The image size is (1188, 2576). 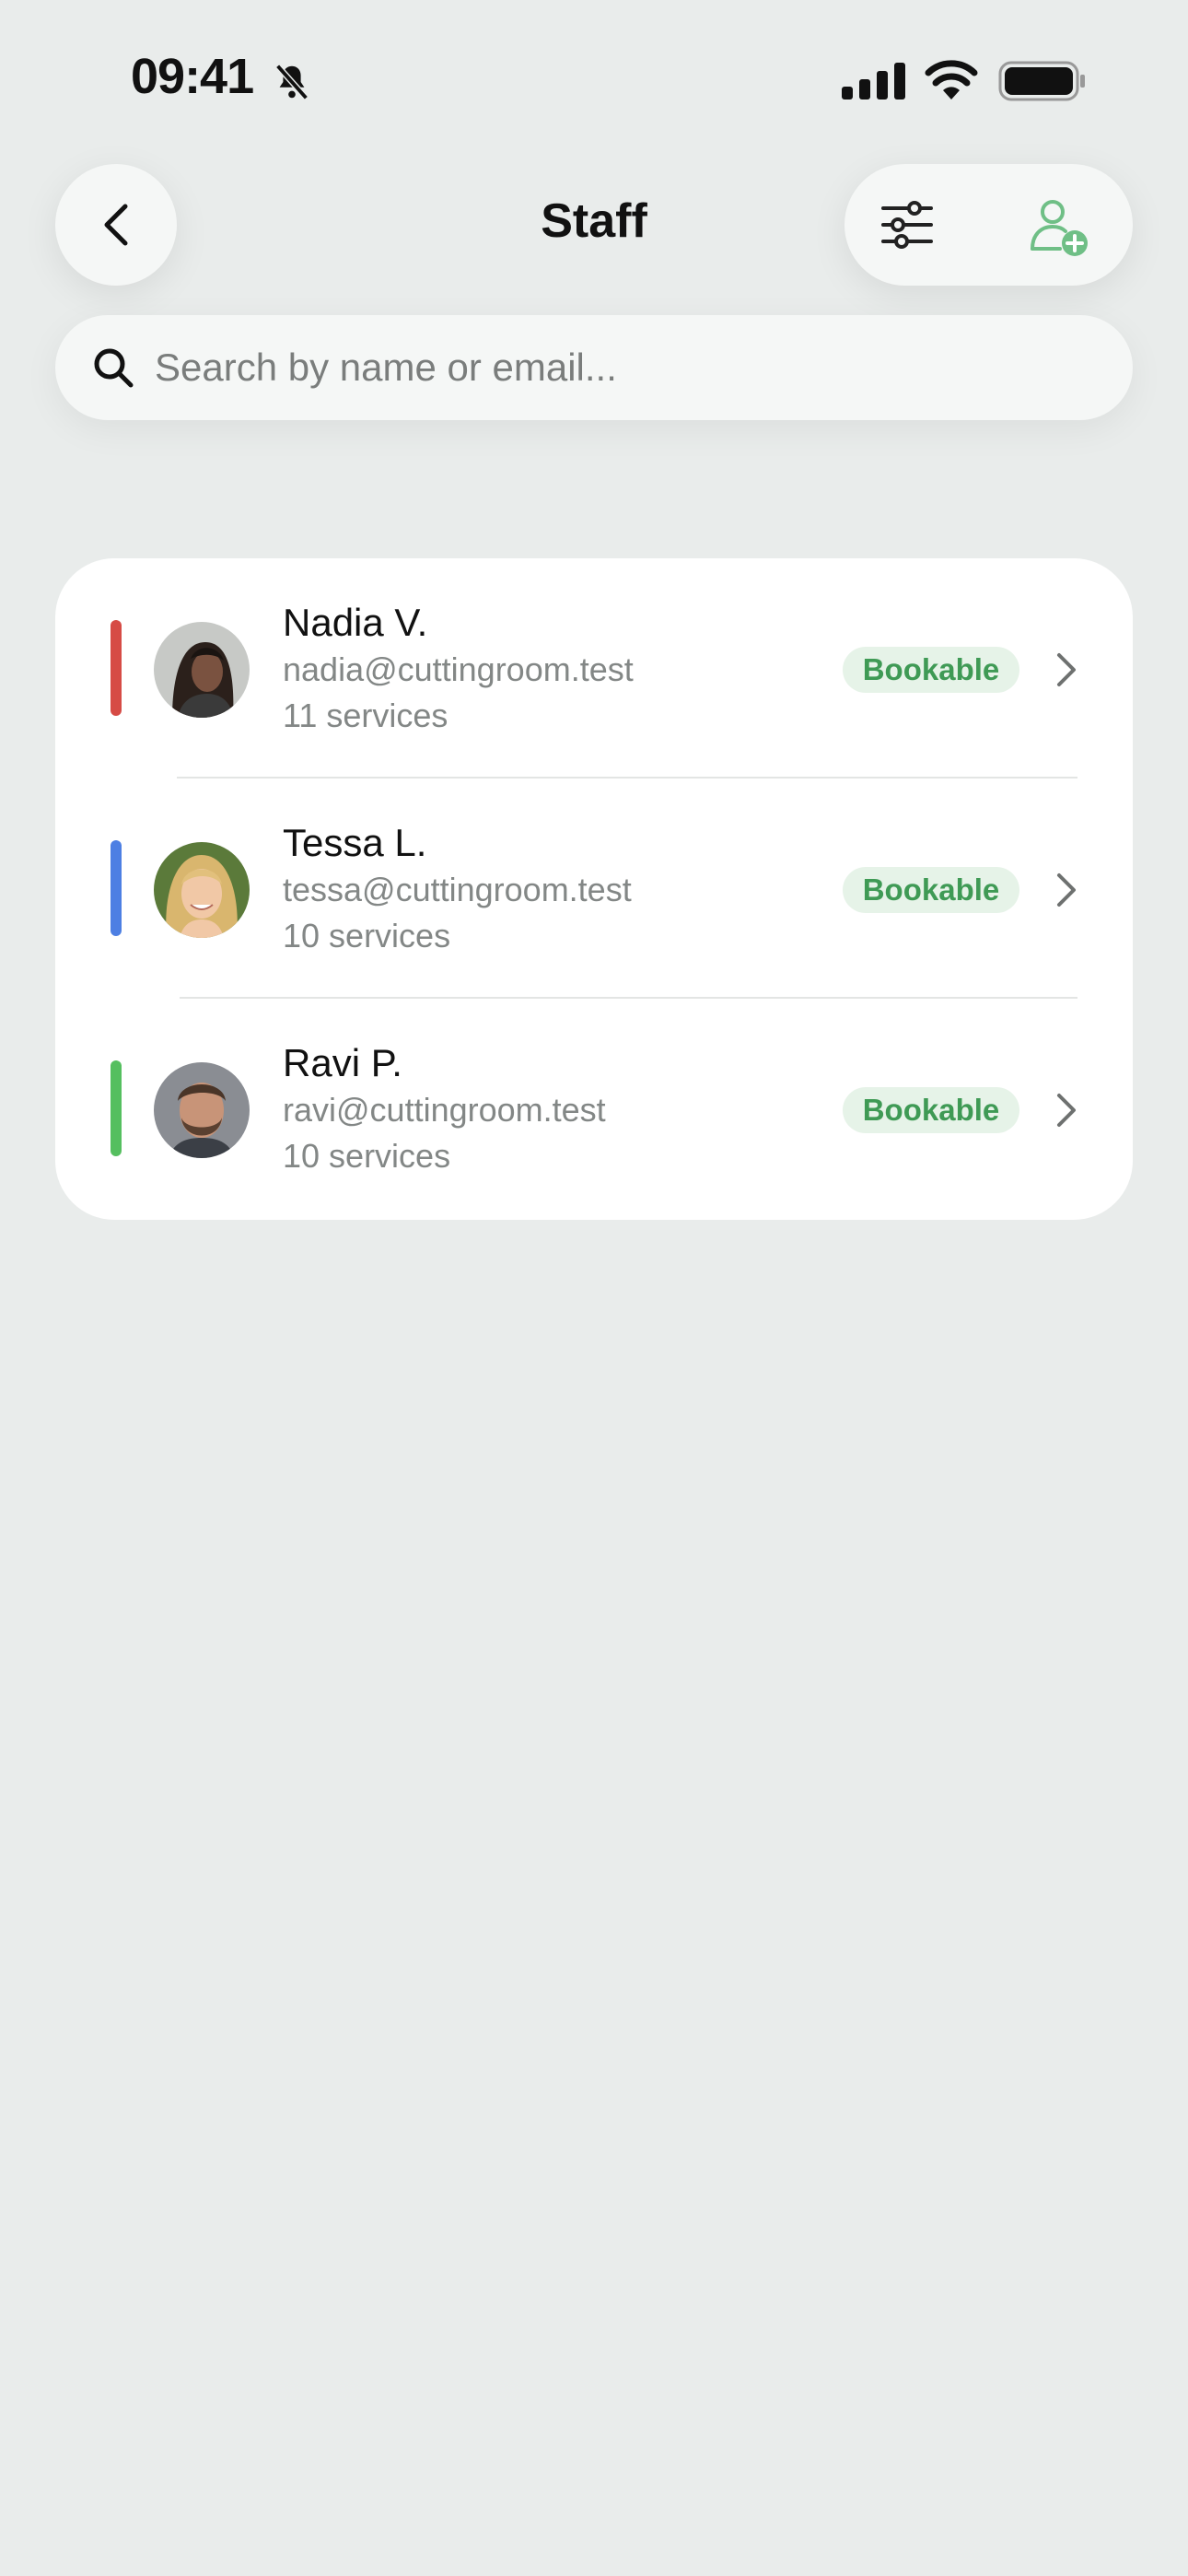 I want to click on bell-slash-icon, so click(x=292, y=82).